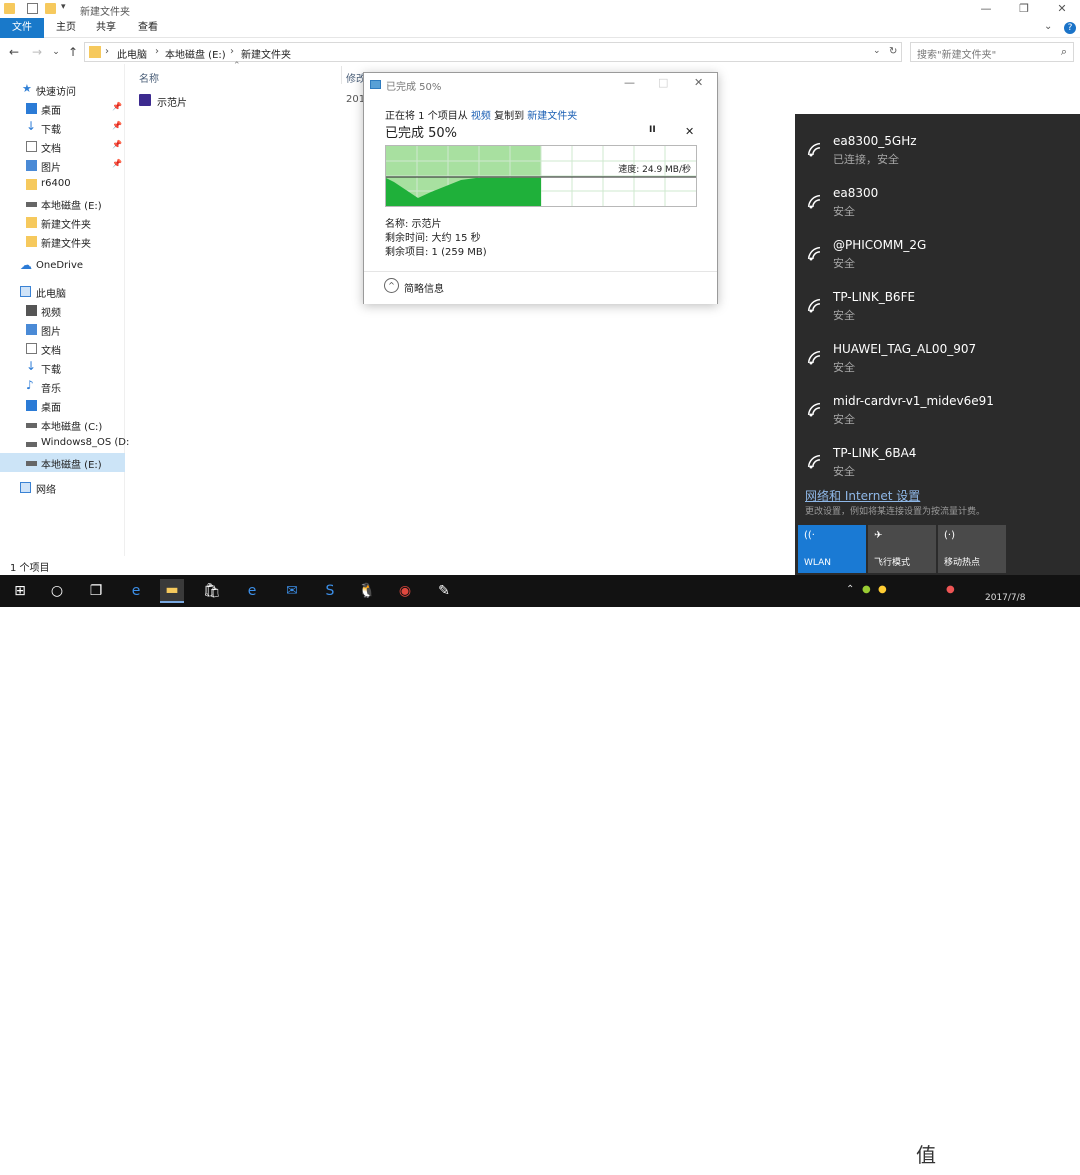  Describe the element at coordinates (50, 8) in the screenshot. I see `new-folder-icon` at that location.